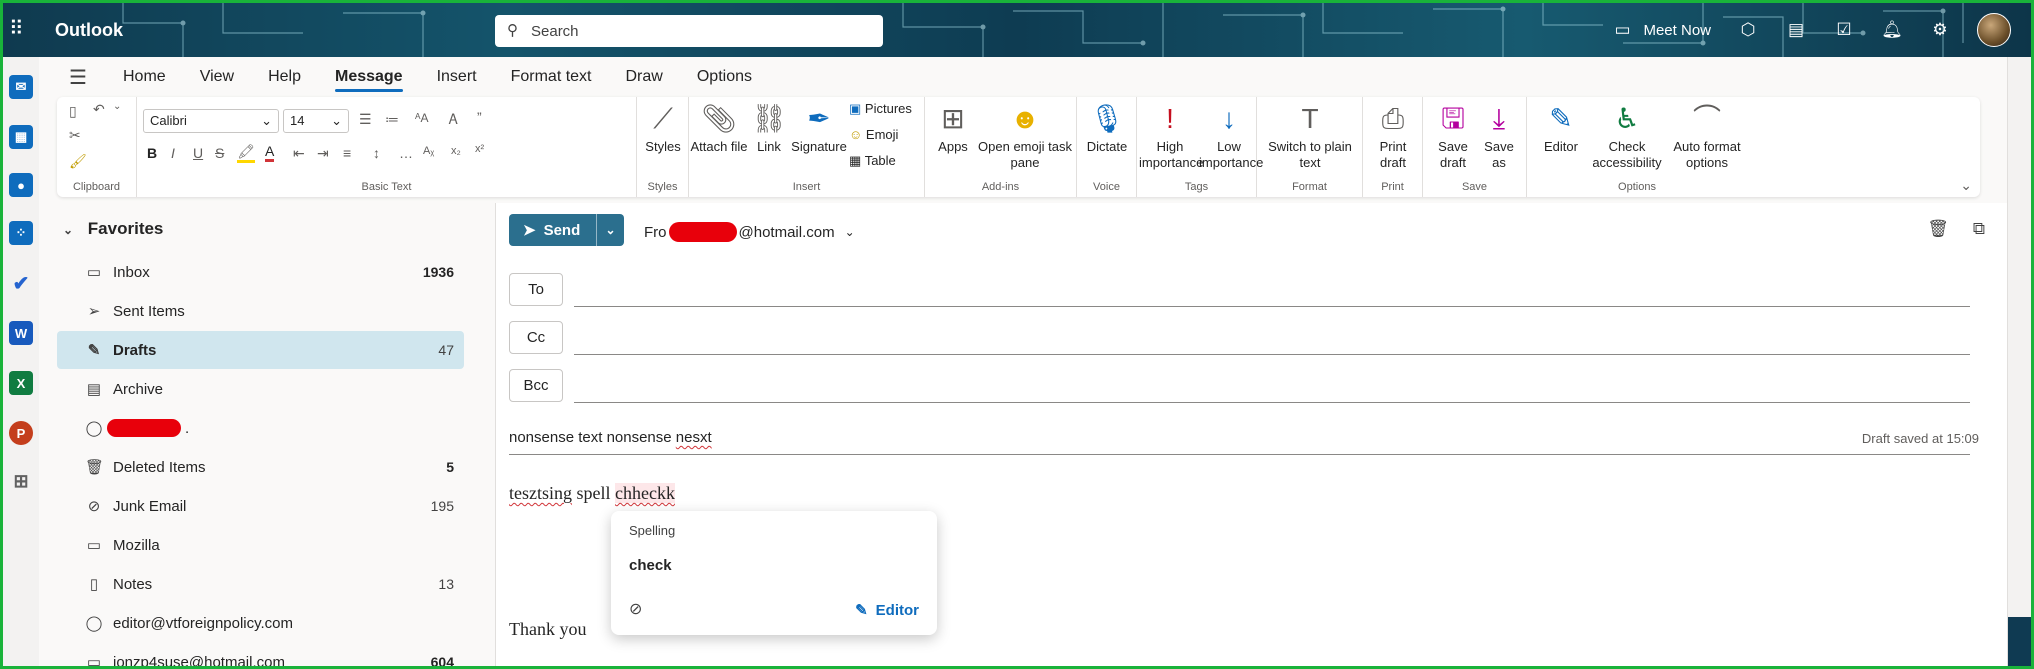 The width and height of the screenshot is (2034, 669). Describe the element at coordinates (1938, 229) in the screenshot. I see `discard-trash-icon: 🗑︎` at that location.